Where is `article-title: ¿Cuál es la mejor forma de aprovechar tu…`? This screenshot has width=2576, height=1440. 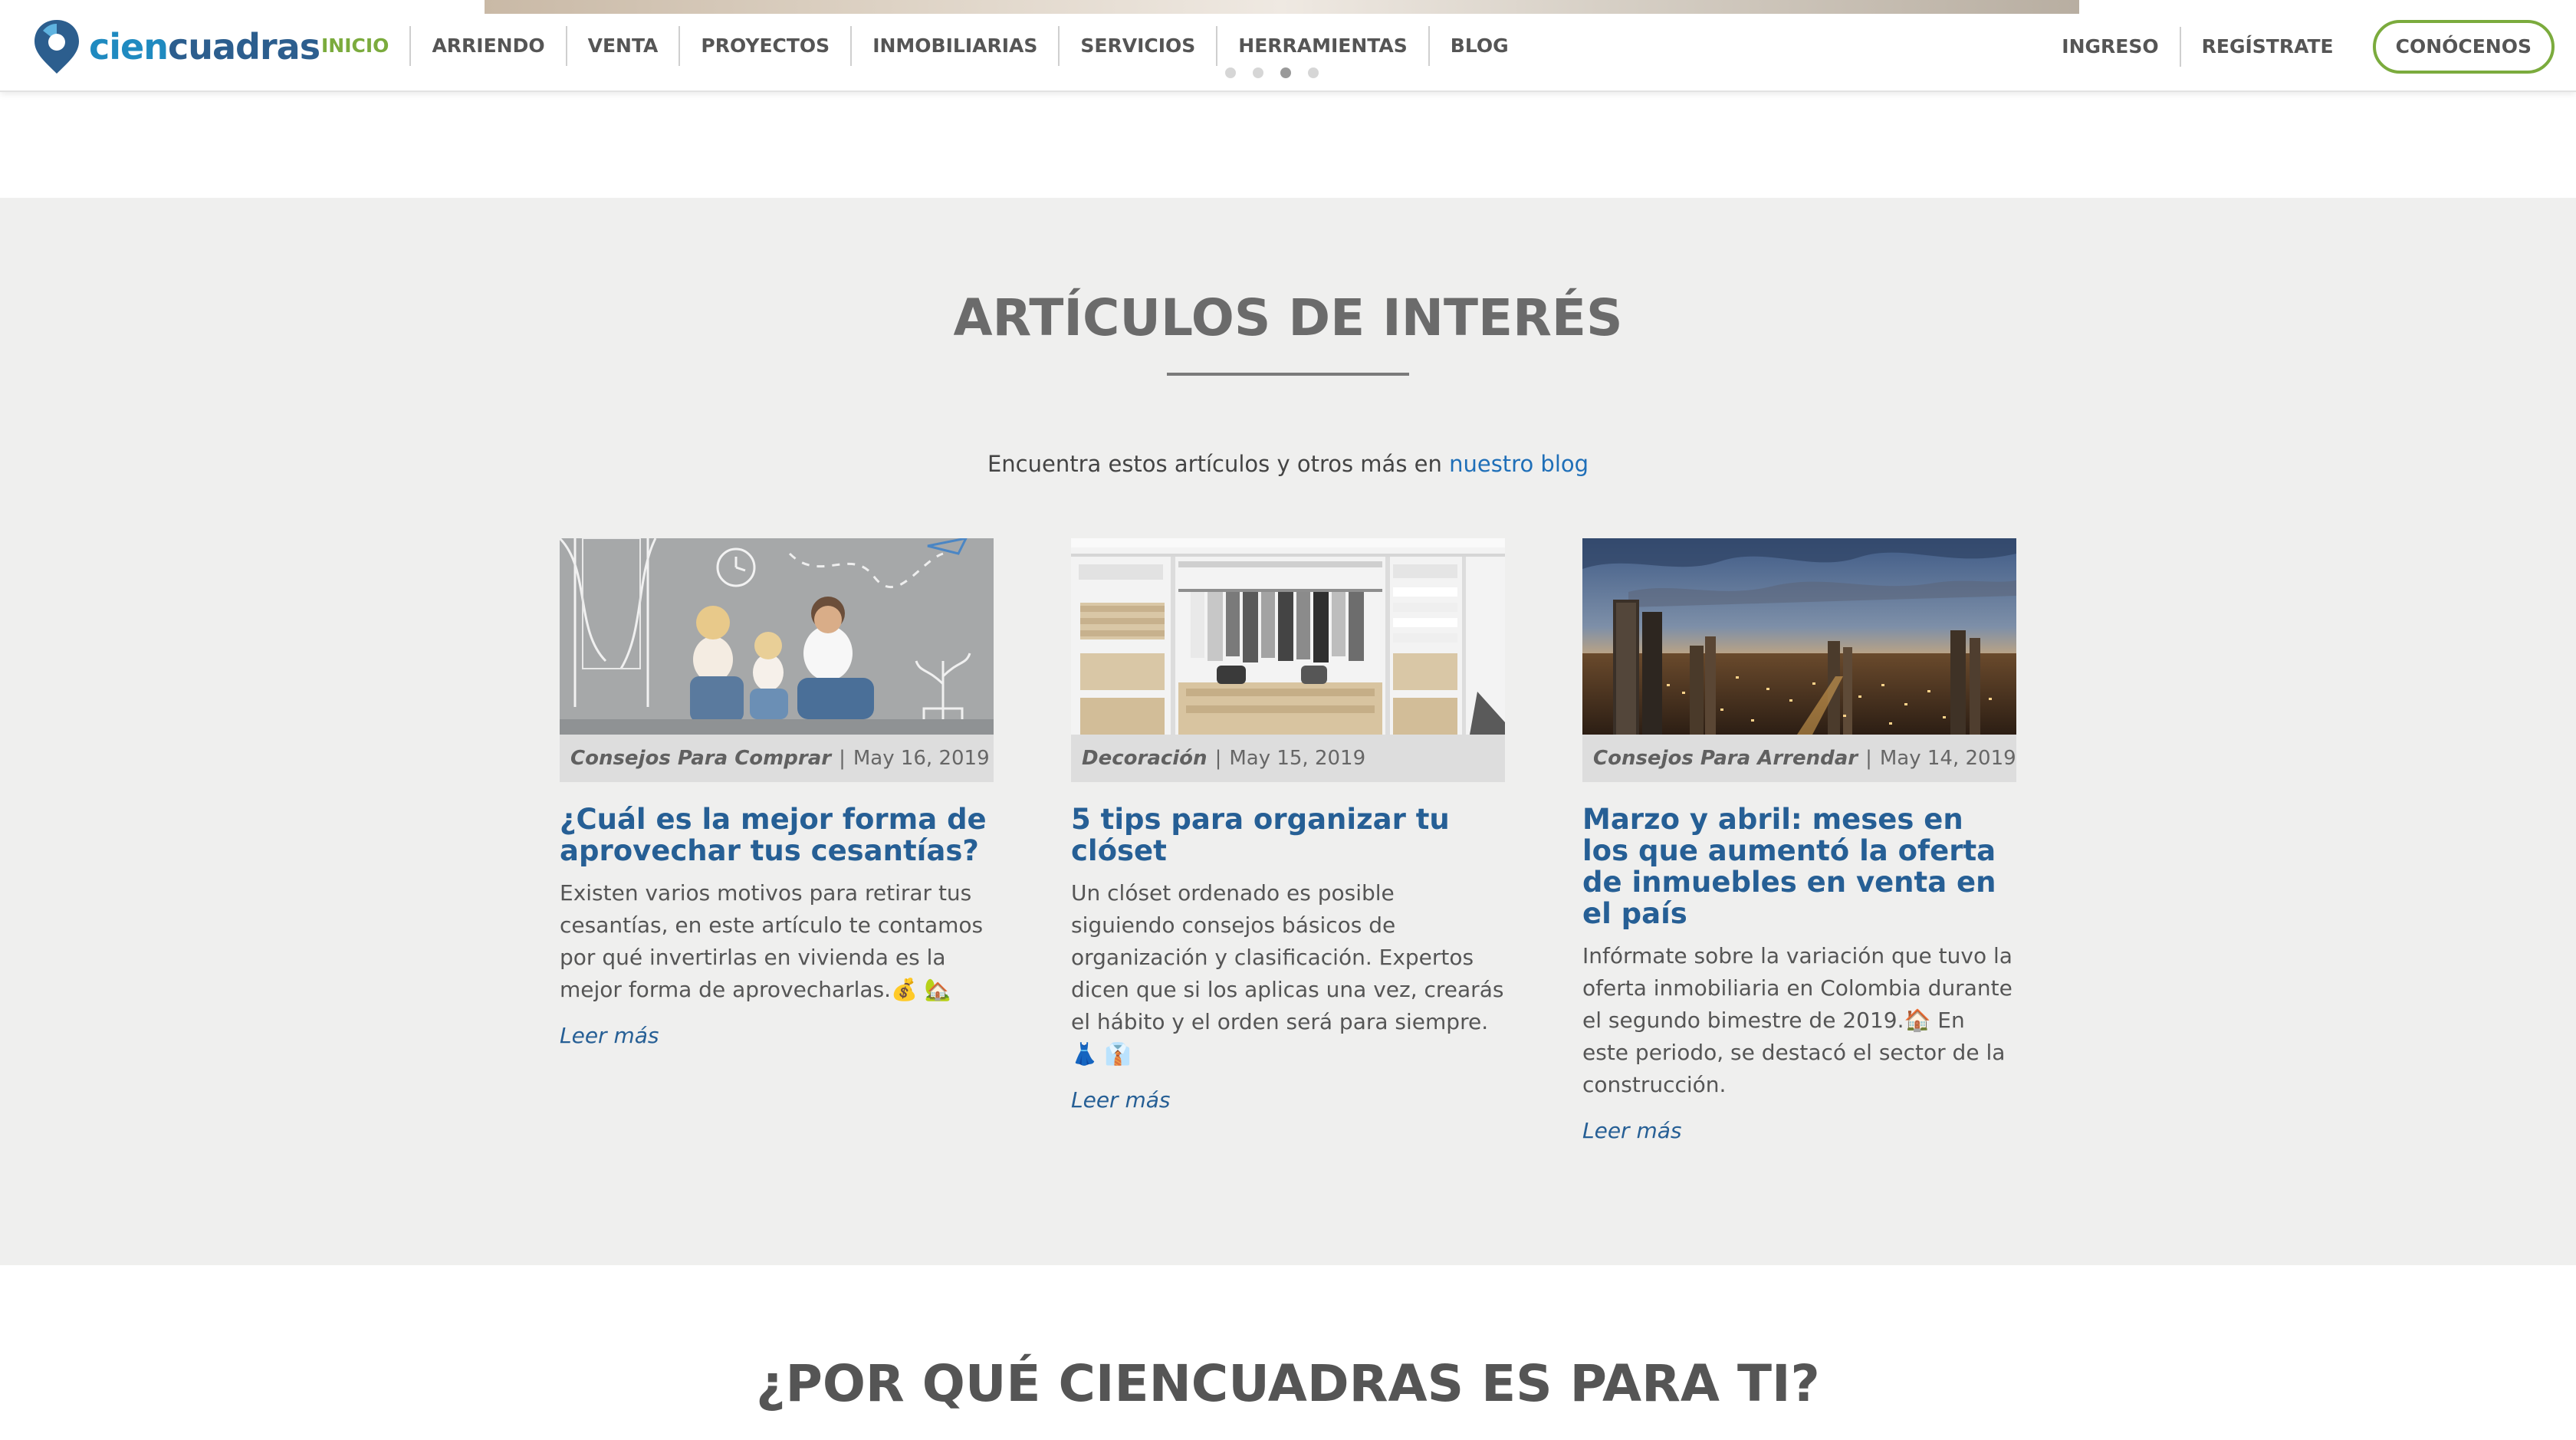
article-title: ¿Cuál es la mejor forma de aprovechar tu… is located at coordinates (777, 835).